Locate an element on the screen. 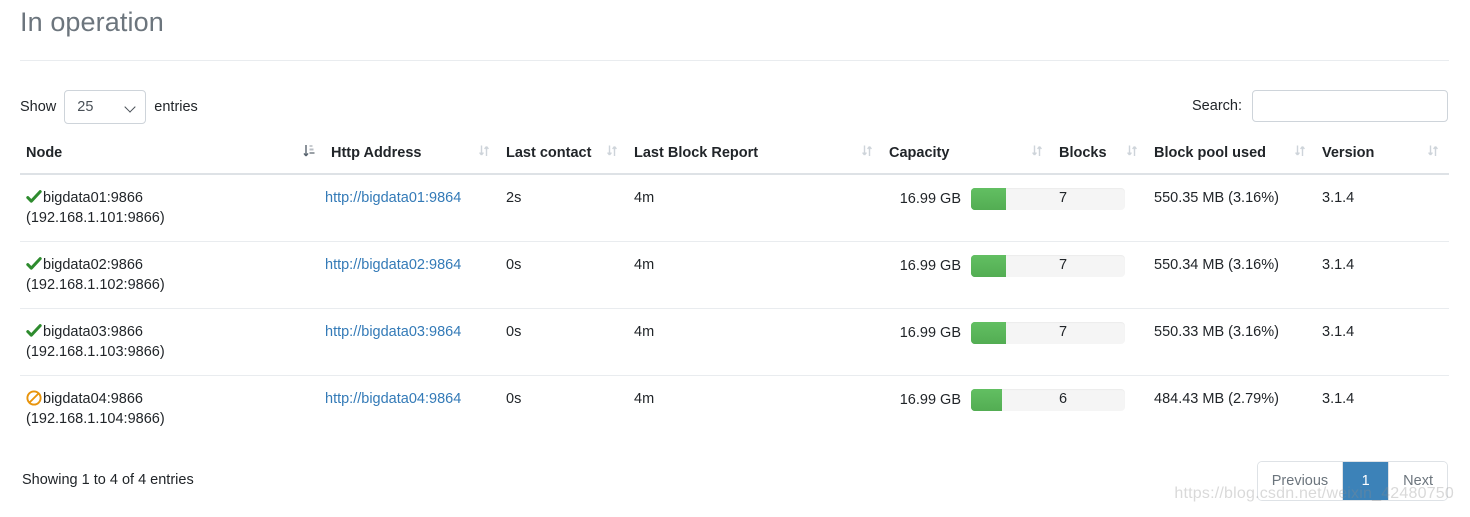 This screenshot has width=1470, height=517. pagination-next-button: Next is located at coordinates (1418, 481).